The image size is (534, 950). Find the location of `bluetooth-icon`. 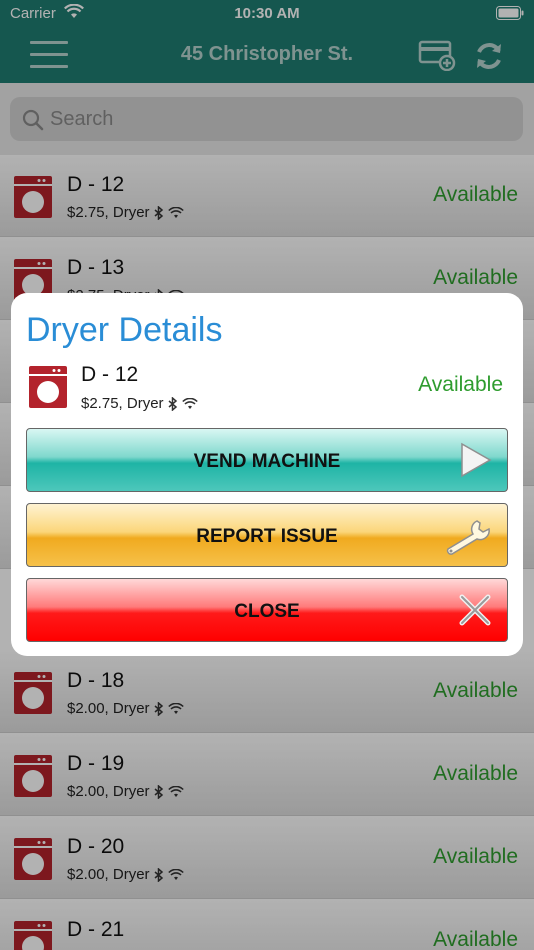

bluetooth-icon is located at coordinates (172, 403).